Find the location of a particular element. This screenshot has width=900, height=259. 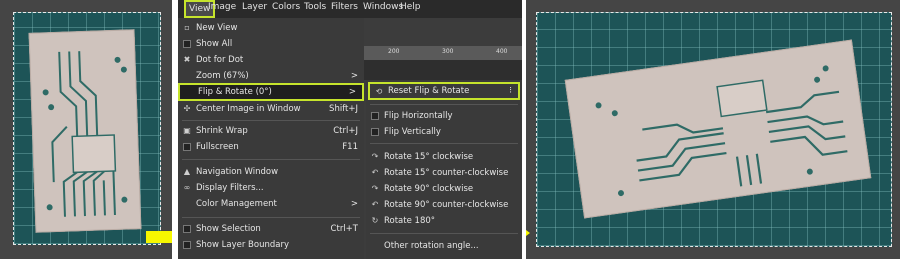

menu-item-label: Rotate 15° clockwise is located at coordinates (429, 157).